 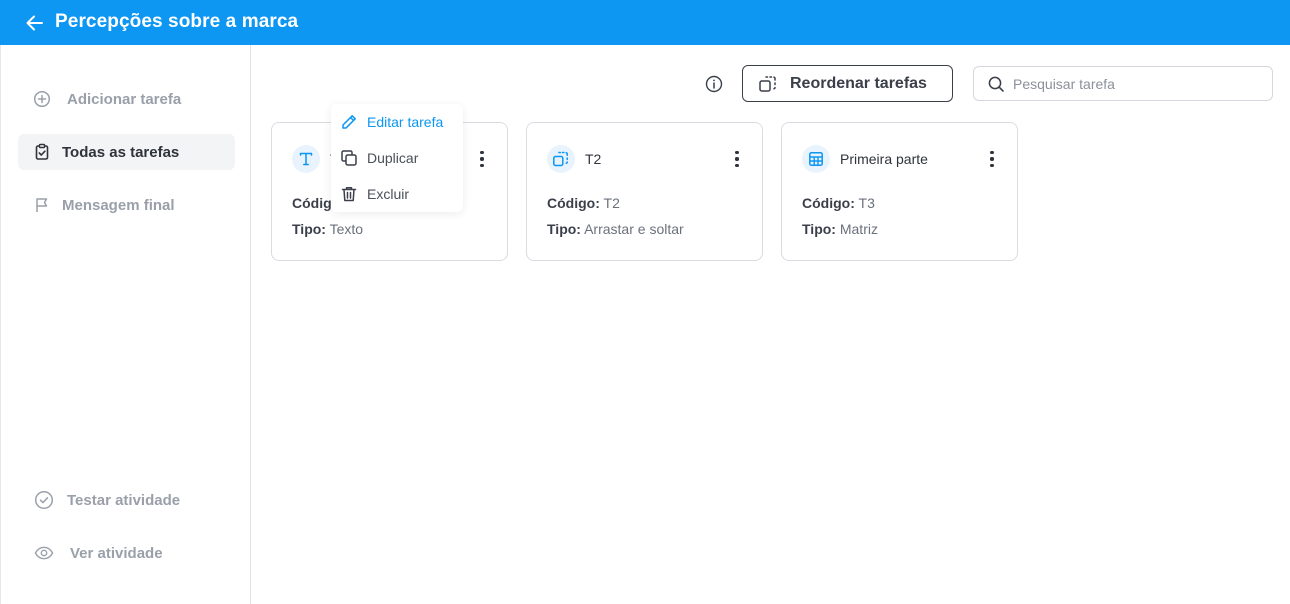 What do you see at coordinates (816, 159) in the screenshot?
I see `grid-icon` at bounding box center [816, 159].